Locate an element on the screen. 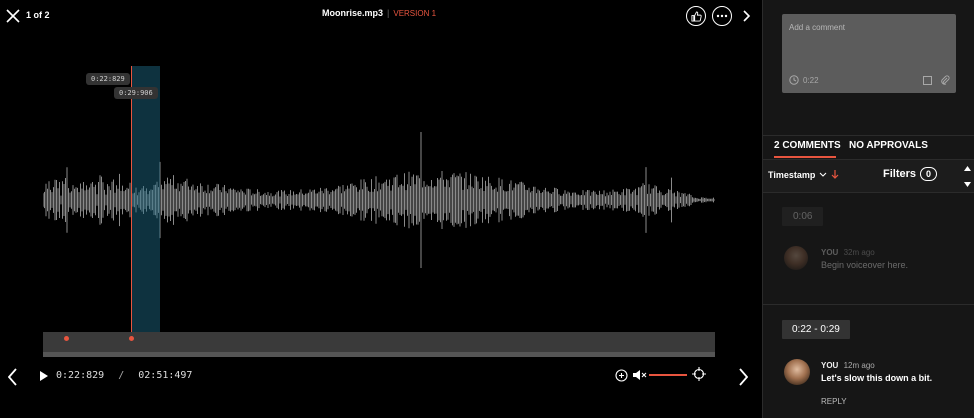  comment-input: Add a comment is located at coordinates (817, 27).